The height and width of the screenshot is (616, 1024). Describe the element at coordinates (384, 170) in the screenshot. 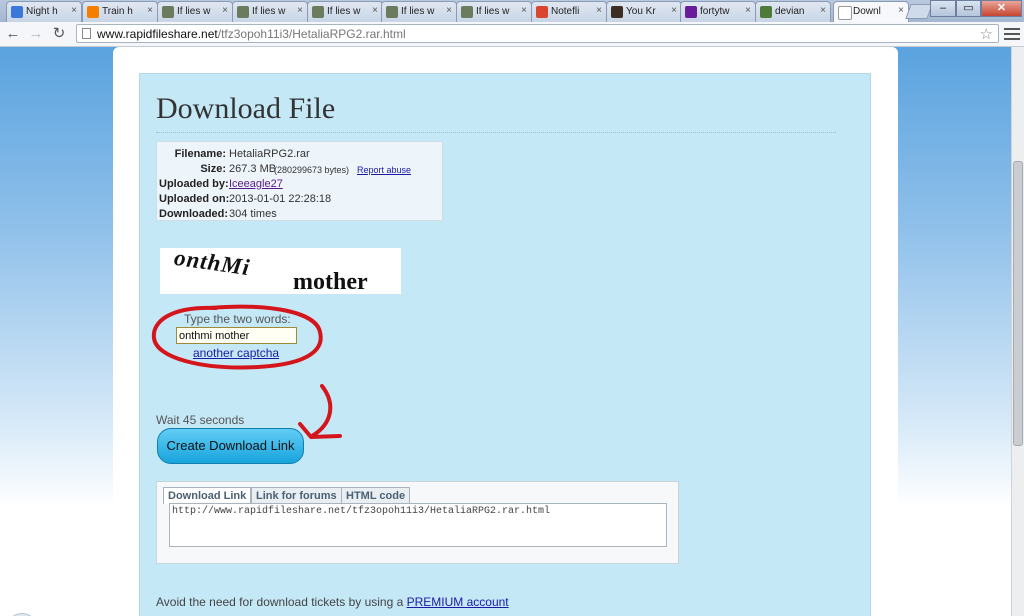

I see `report-abuse-link: Report abuse` at that location.